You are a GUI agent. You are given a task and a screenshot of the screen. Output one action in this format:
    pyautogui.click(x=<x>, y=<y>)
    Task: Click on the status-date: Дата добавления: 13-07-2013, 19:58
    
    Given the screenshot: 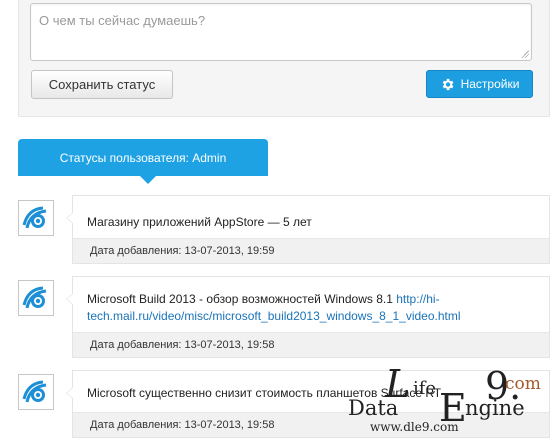 What is the action you would take?
    pyautogui.click(x=311, y=344)
    